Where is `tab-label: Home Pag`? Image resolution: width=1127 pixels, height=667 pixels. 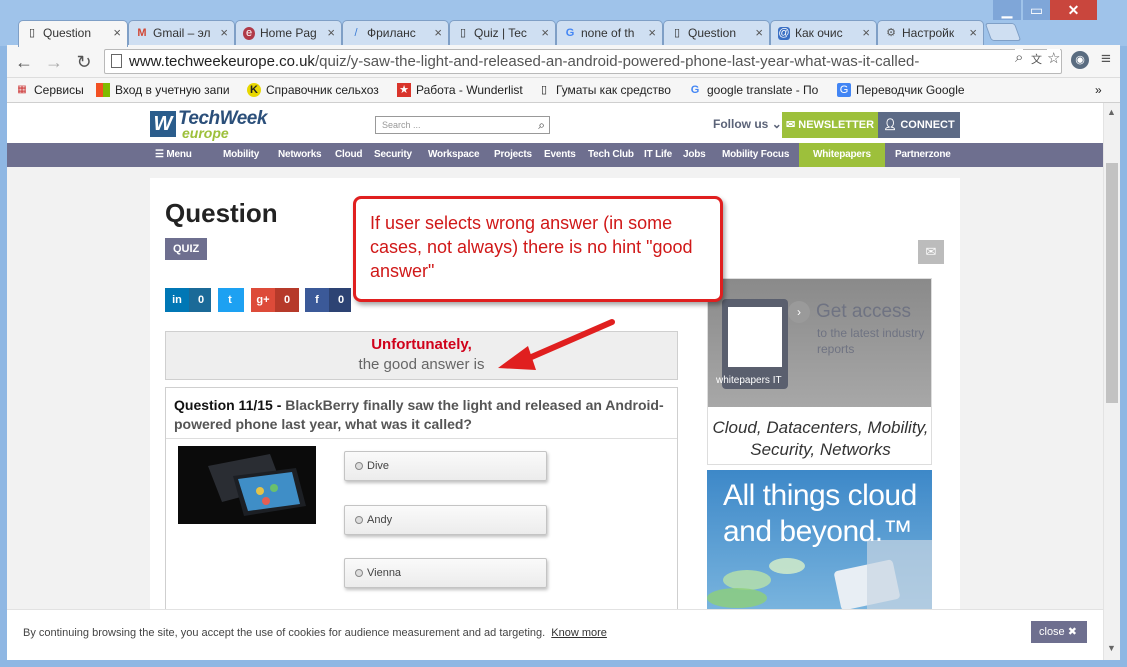 tab-label: Home Pag is located at coordinates (288, 33).